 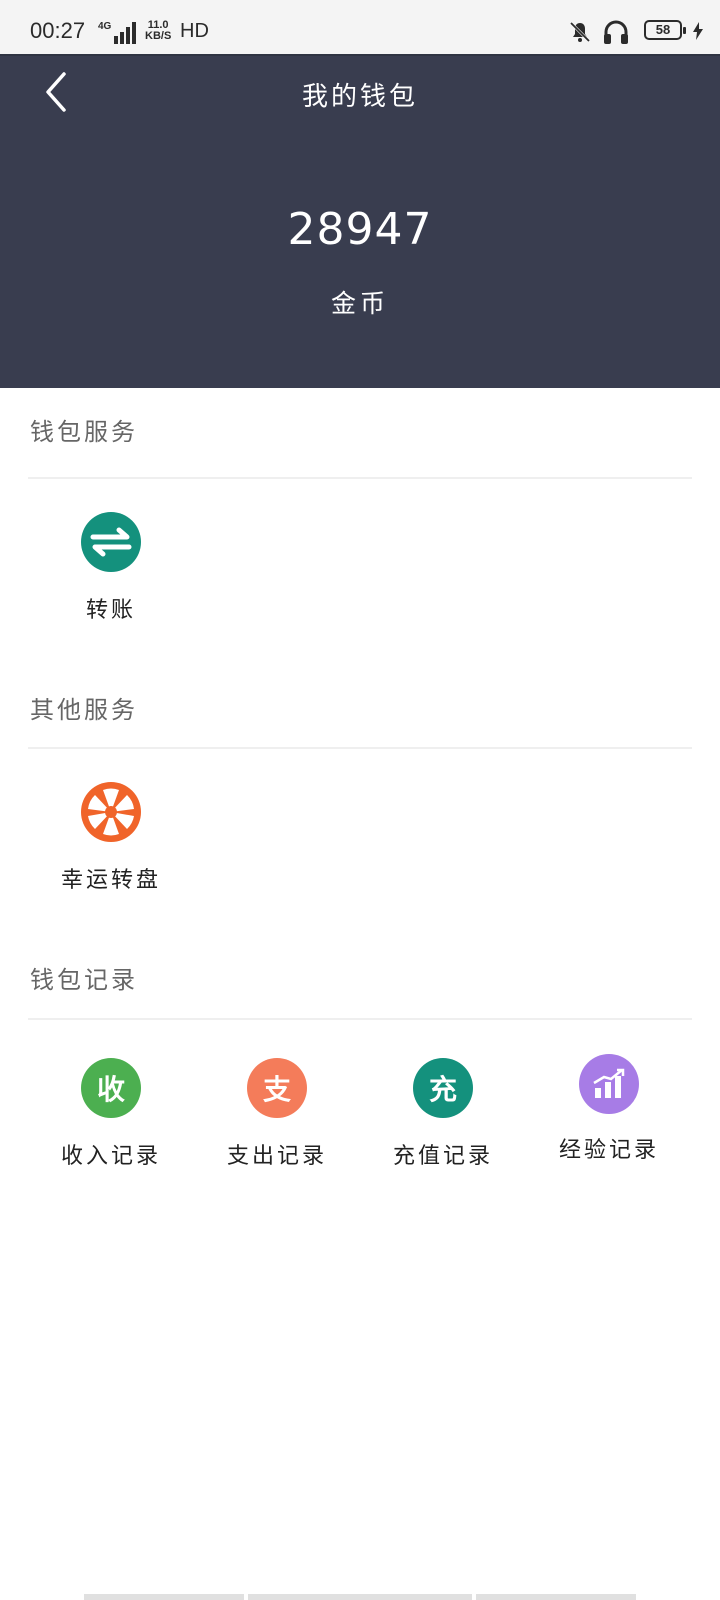 What do you see at coordinates (111, 542) in the screenshot?
I see `transfer-icon` at bounding box center [111, 542].